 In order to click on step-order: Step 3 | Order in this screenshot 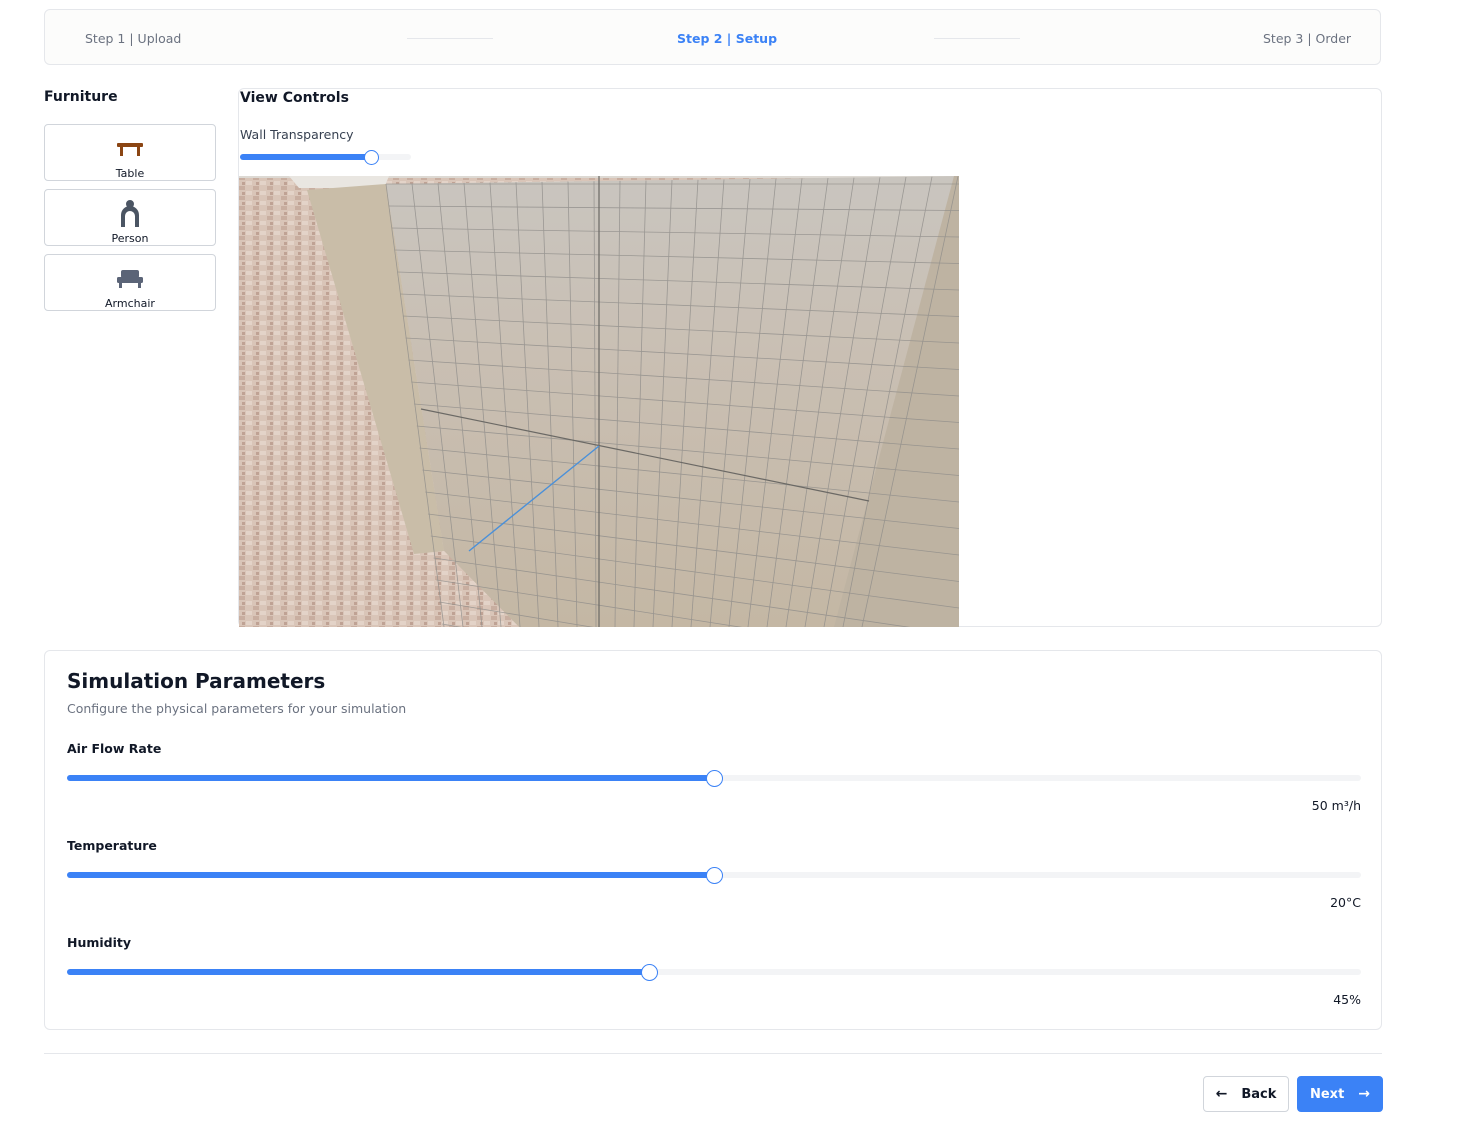, I will do `click(1307, 38)`.